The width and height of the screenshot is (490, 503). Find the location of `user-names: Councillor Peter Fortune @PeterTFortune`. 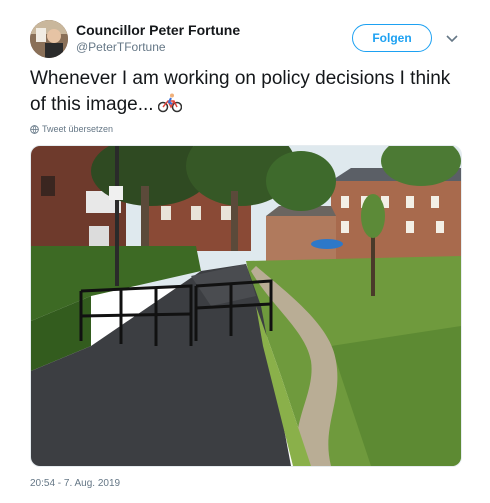

user-names: Councillor Peter Fortune @PeterTFortune is located at coordinates (158, 38).